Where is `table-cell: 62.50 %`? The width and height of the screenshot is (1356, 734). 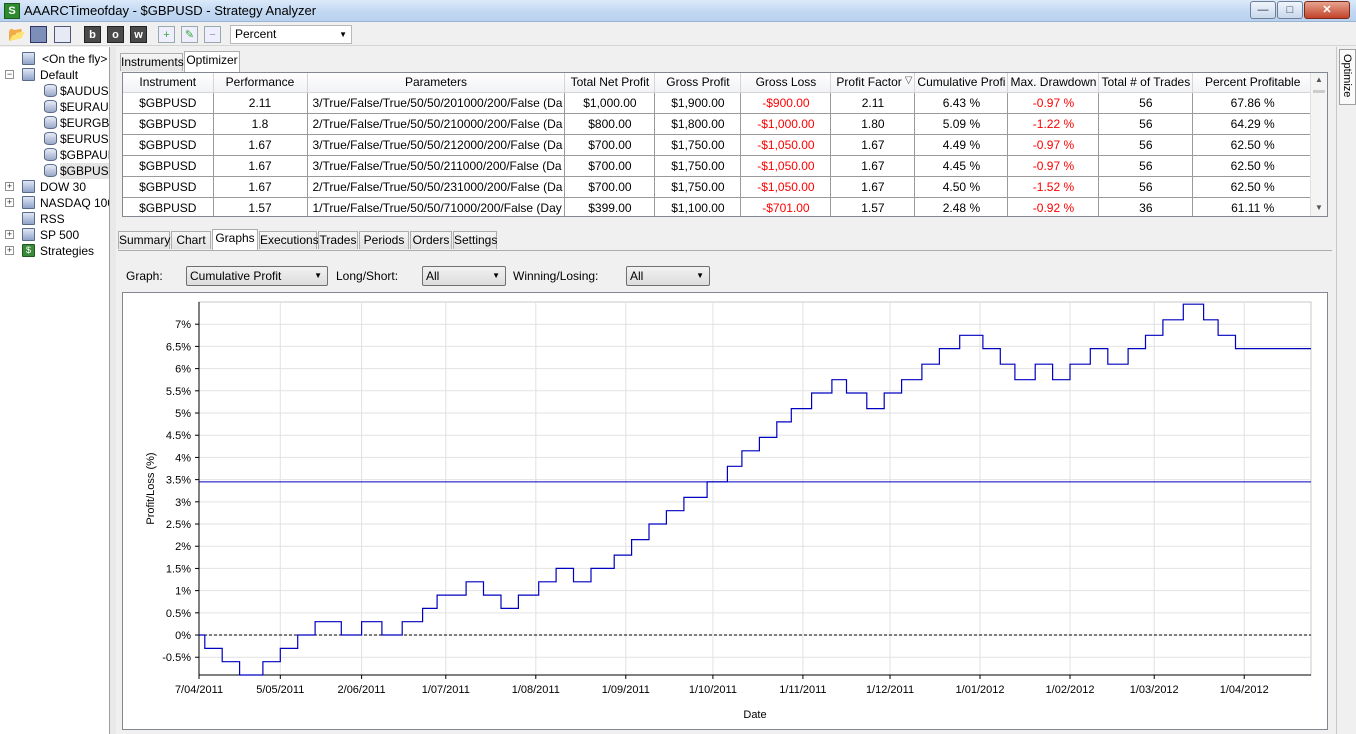 table-cell: 62.50 % is located at coordinates (1253, 145).